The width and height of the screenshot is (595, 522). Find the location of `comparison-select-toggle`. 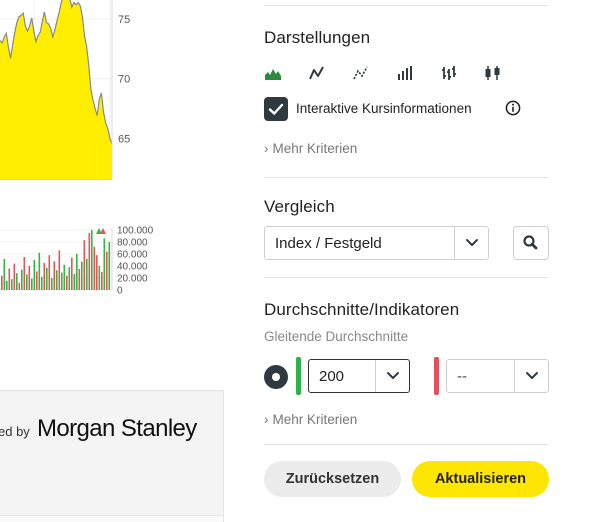

comparison-select-toggle is located at coordinates (471, 243).